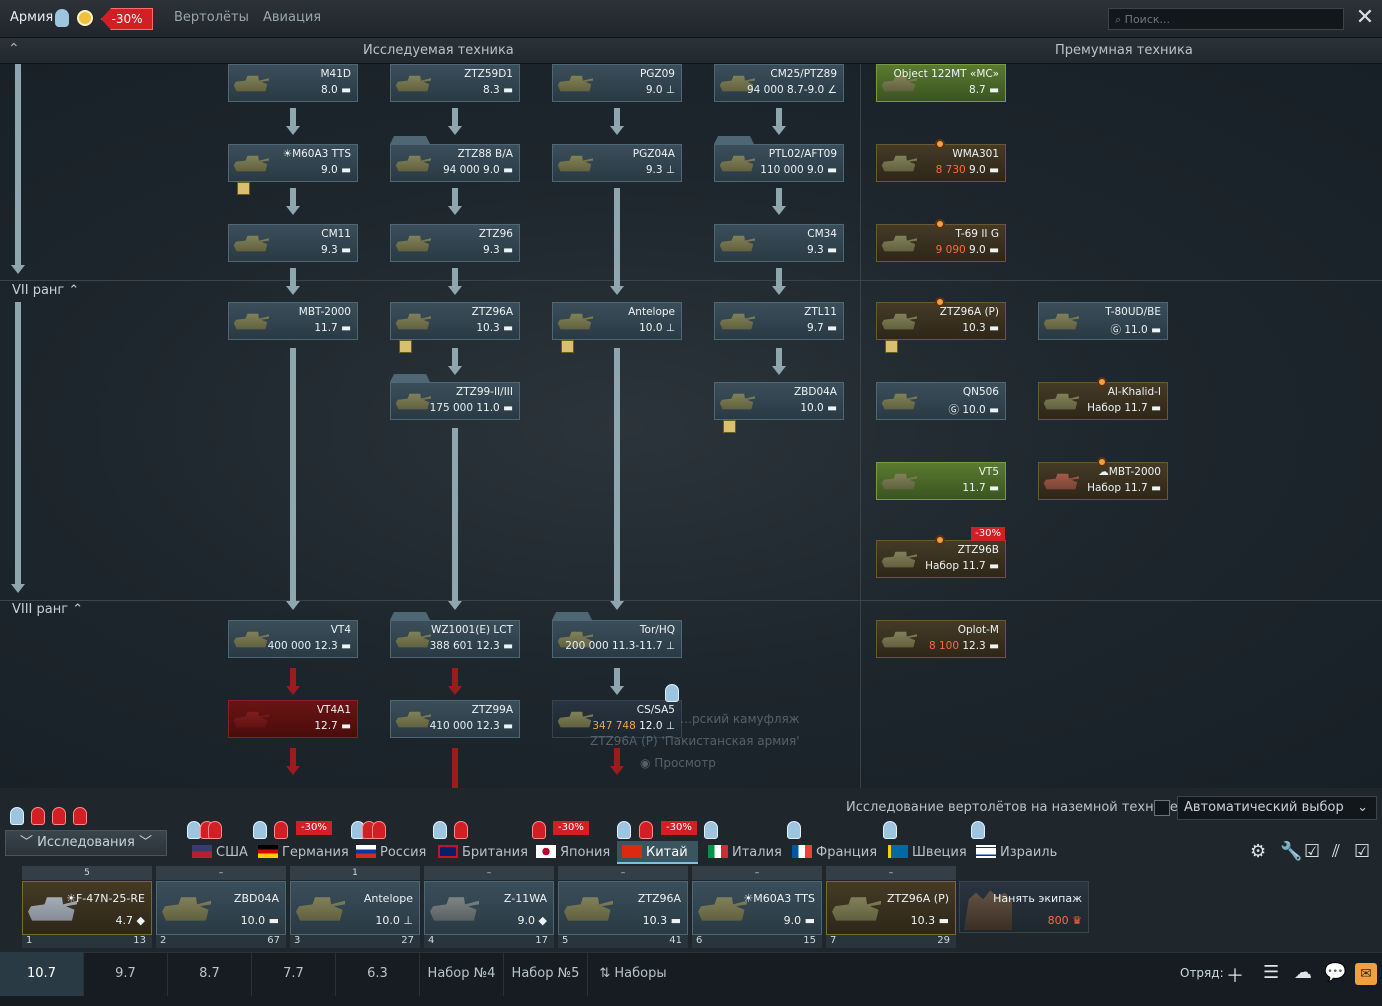 This screenshot has width=1382, height=1006. What do you see at coordinates (1016, 852) in the screenshot?
I see `nation-israel: Израиль` at bounding box center [1016, 852].